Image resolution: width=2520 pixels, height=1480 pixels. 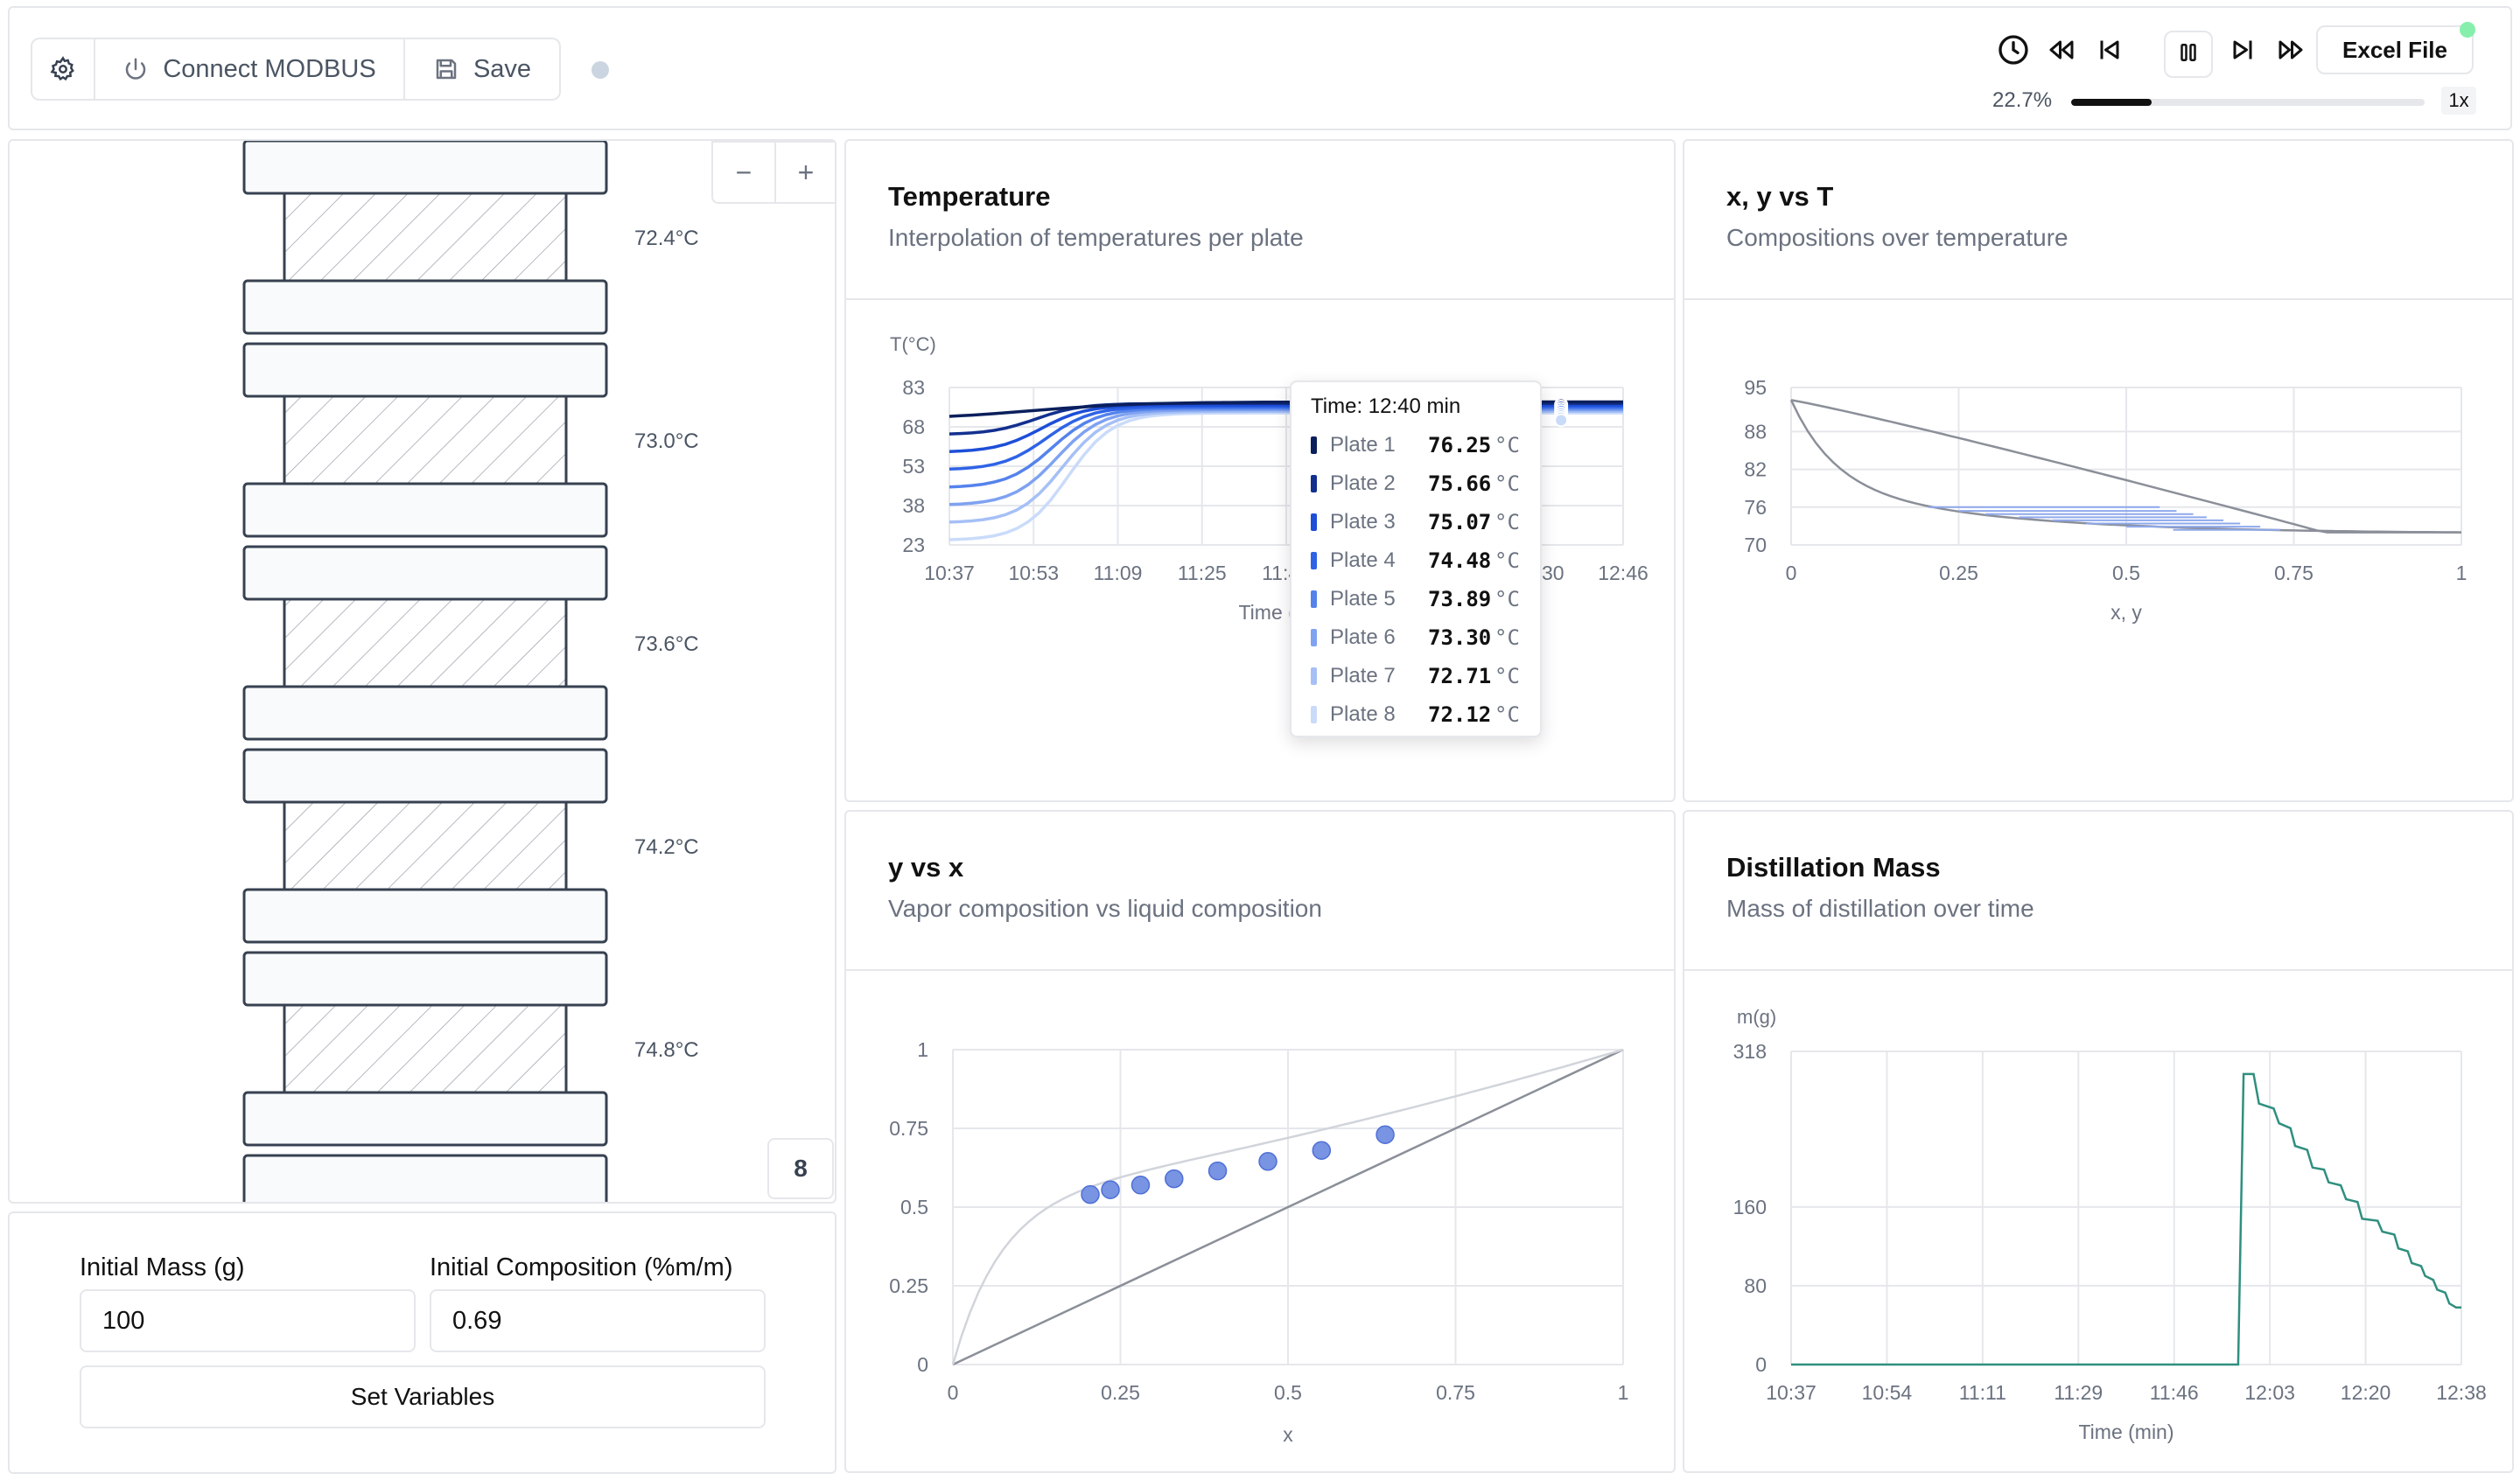 What do you see at coordinates (666, 847) in the screenshot?
I see `plate-temperature-label: 74.2°C` at bounding box center [666, 847].